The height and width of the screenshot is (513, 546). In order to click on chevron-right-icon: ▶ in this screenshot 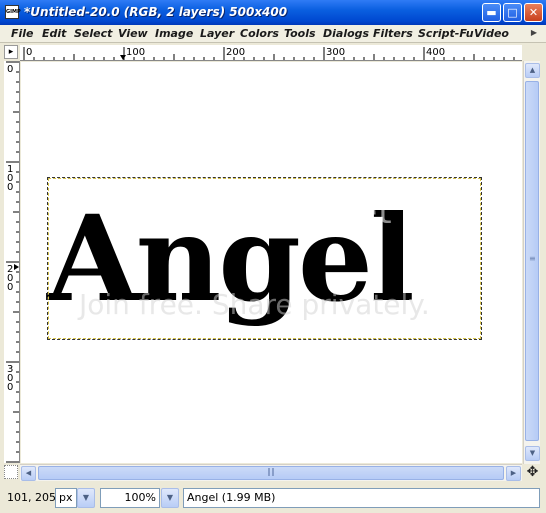, I will do `click(513, 473)`.